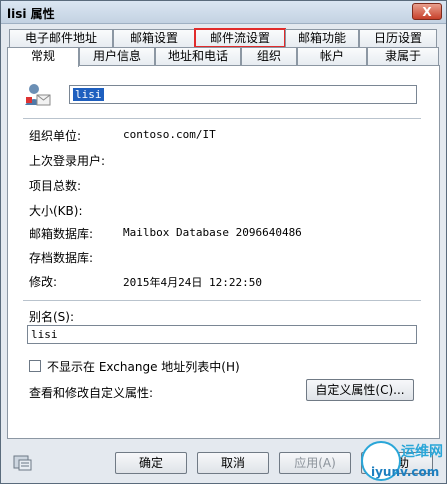 The image size is (447, 484). Describe the element at coordinates (198, 56) in the screenshot. I see `tab-address-phone: 地址和电话` at that location.